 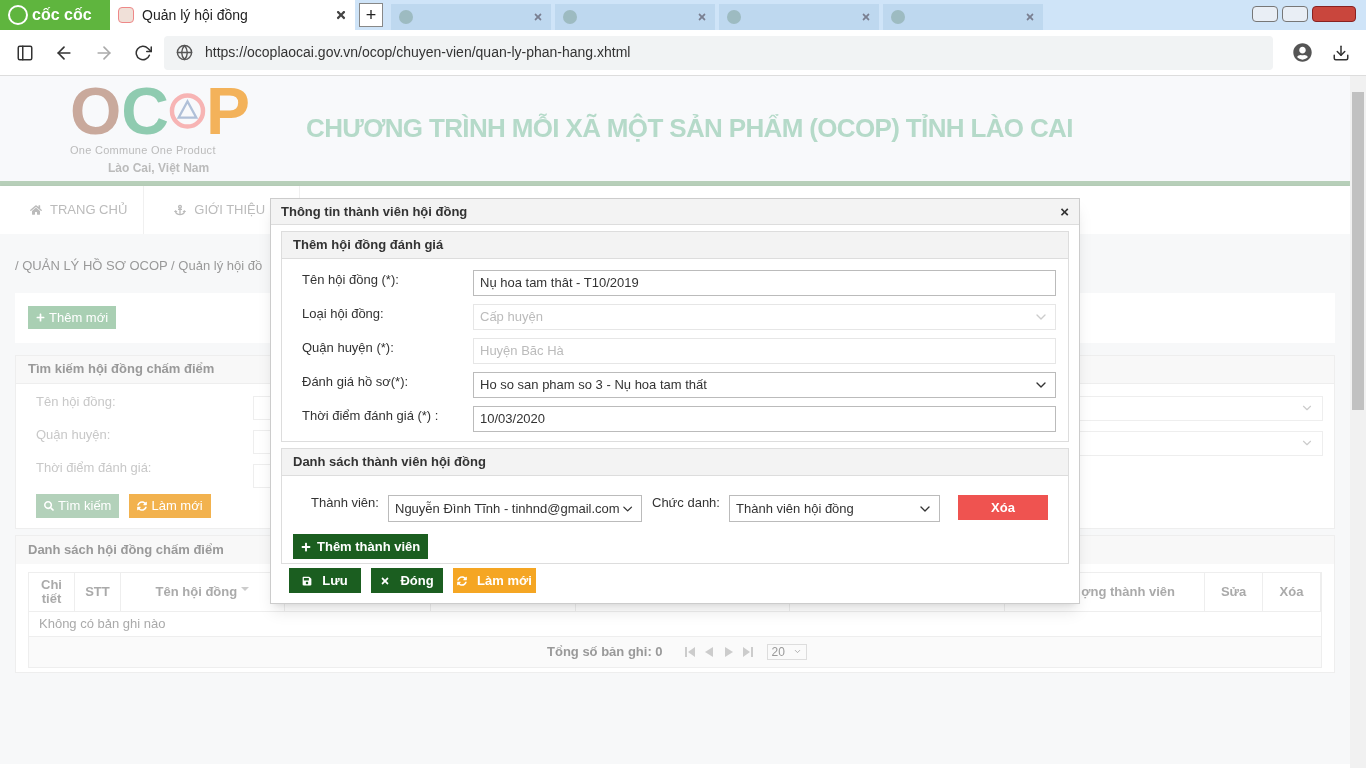 What do you see at coordinates (230, 210) in the screenshot?
I see `nav-label: GIỚI THIỆU` at bounding box center [230, 210].